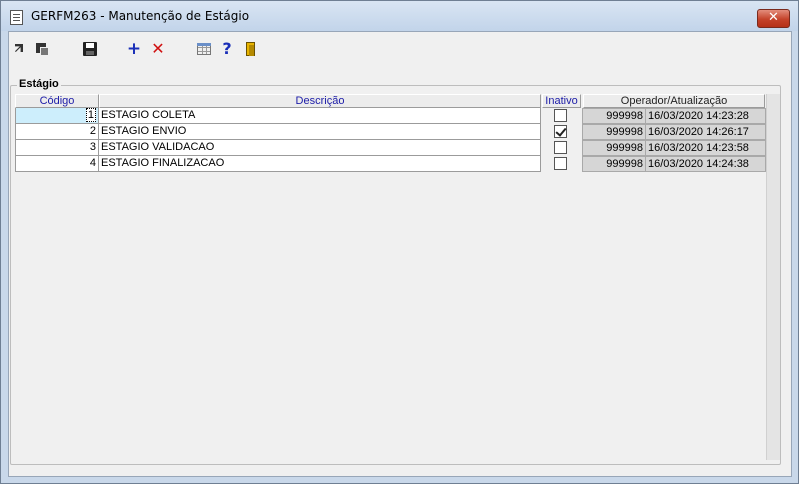 The width and height of the screenshot is (799, 484). I want to click on window-title: GERFM263 - Manutenção de Estágio, so click(140, 16).